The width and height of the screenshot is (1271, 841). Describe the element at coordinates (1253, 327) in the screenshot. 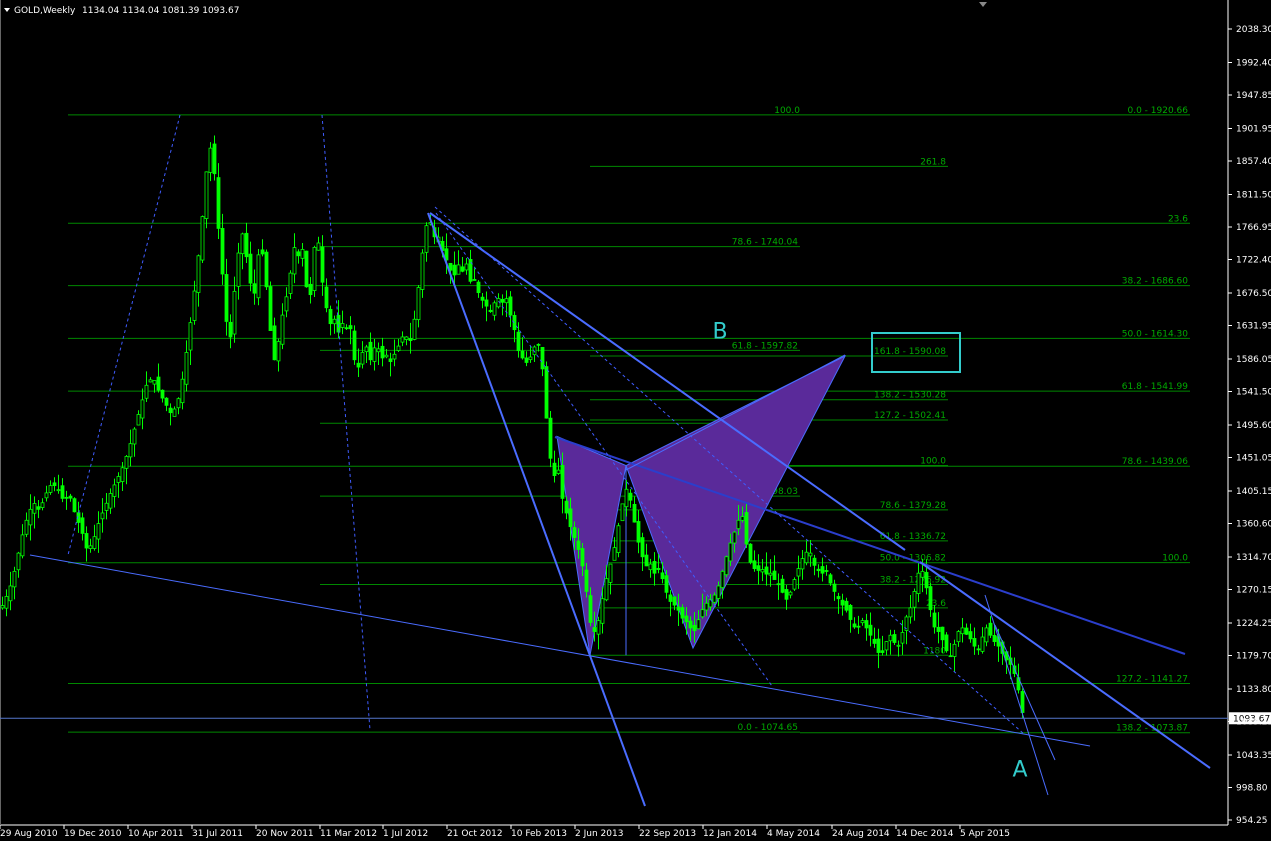

I see `y-tick-label: 1631.95` at that location.